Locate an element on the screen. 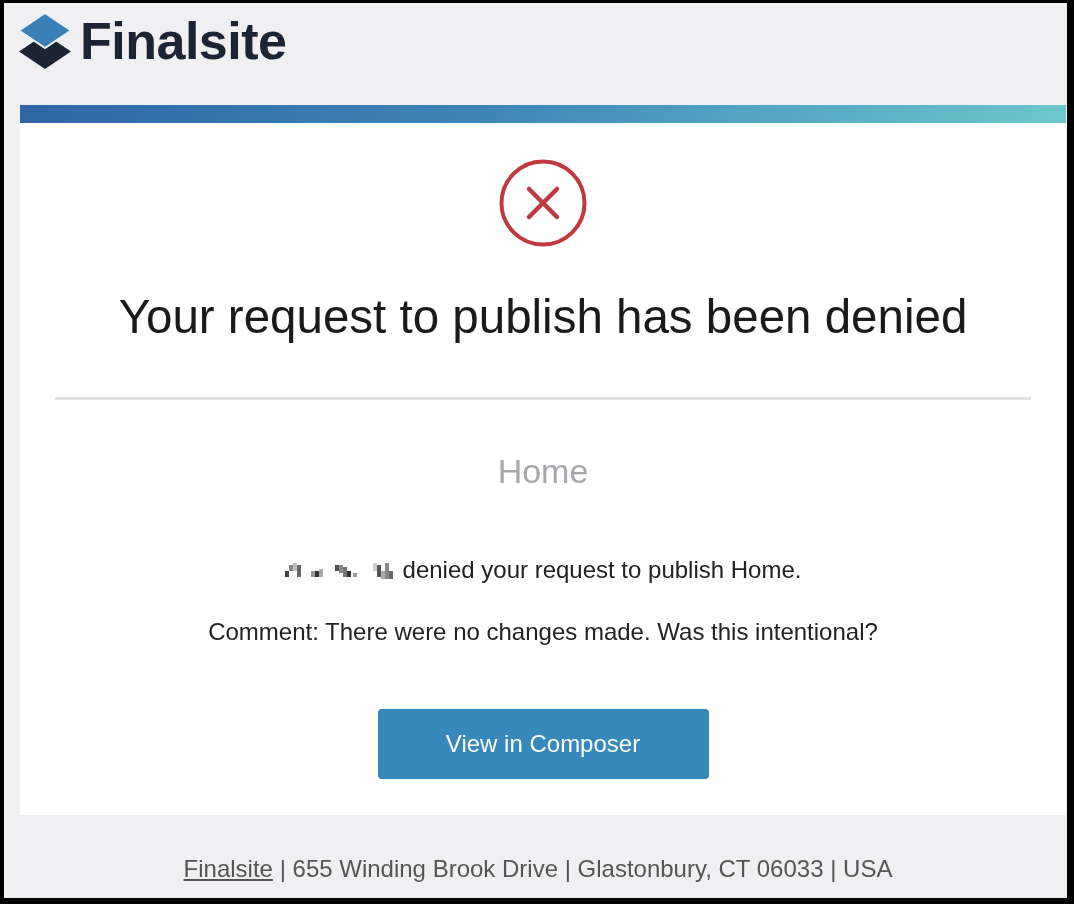  logo-wordmark: Finalsite is located at coordinates (183, 41).